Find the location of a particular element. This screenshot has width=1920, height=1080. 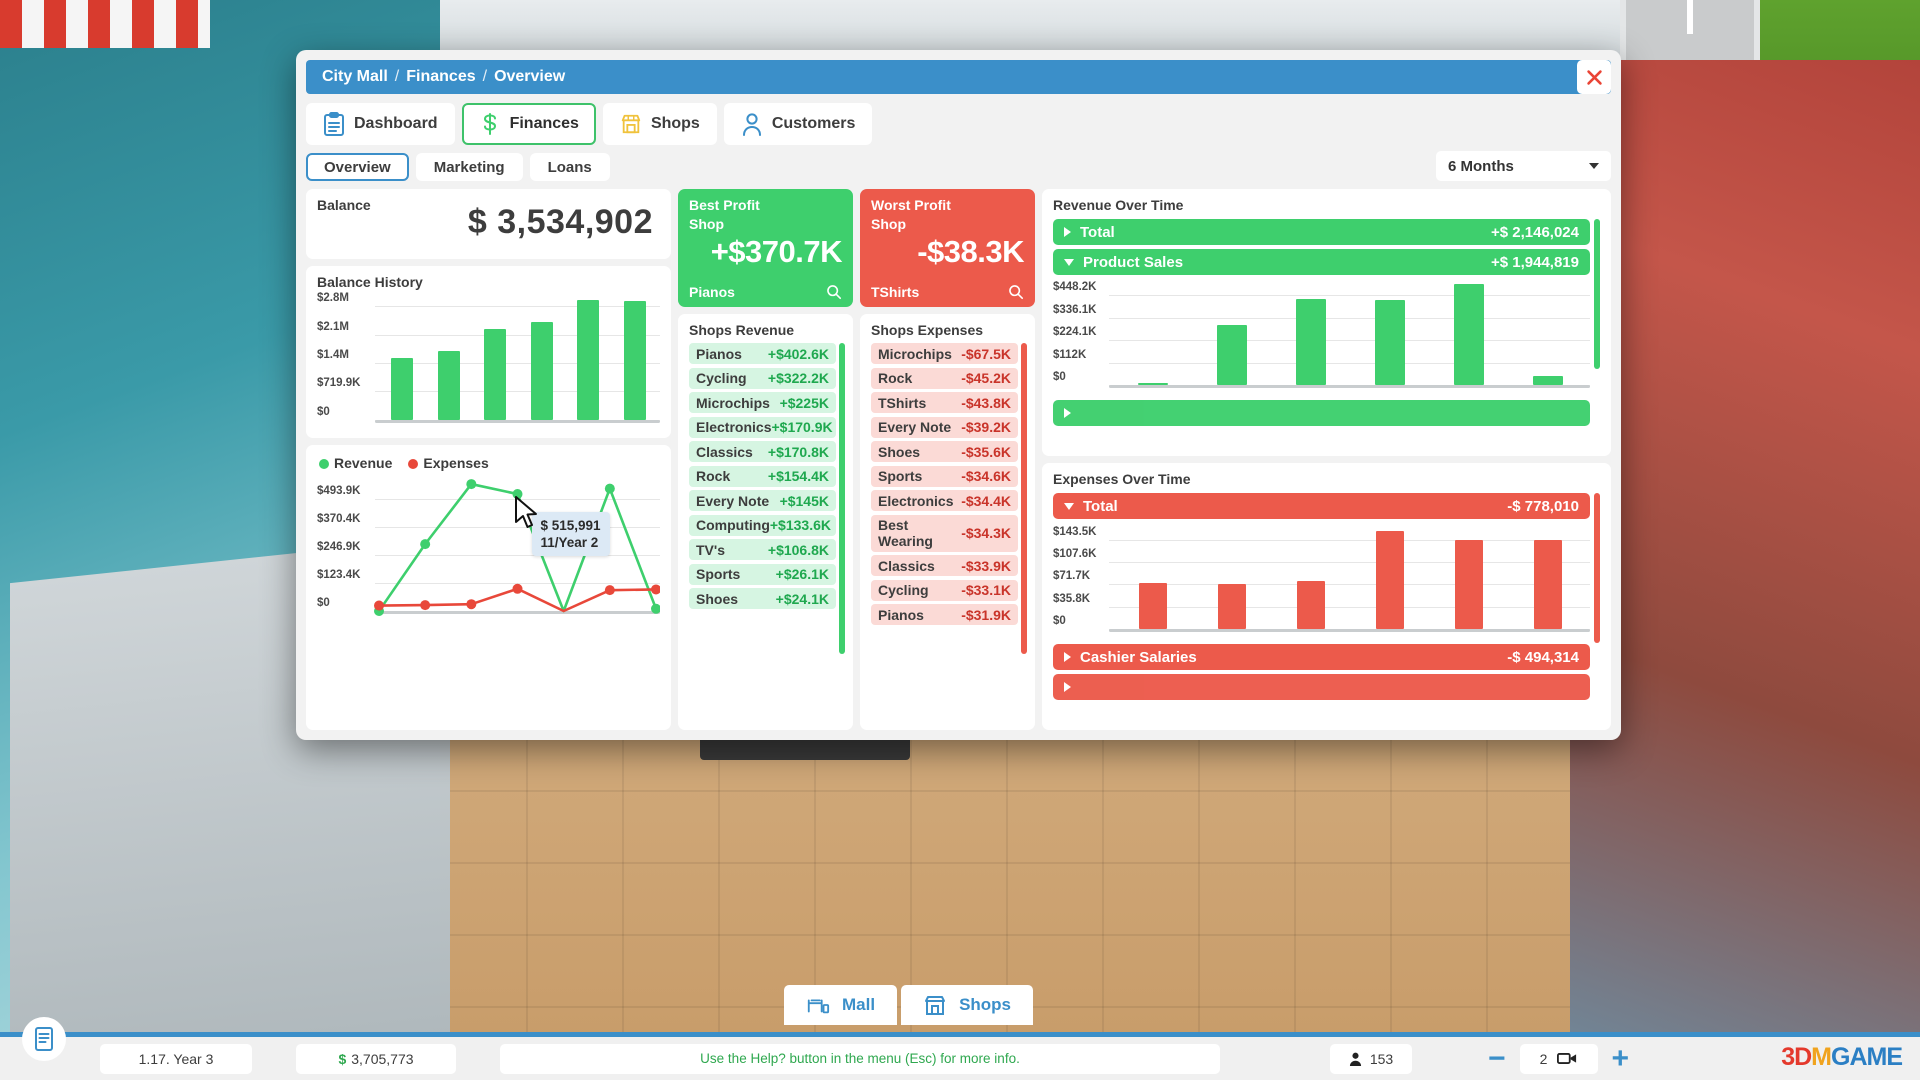

notebook-button is located at coordinates (44, 1039).